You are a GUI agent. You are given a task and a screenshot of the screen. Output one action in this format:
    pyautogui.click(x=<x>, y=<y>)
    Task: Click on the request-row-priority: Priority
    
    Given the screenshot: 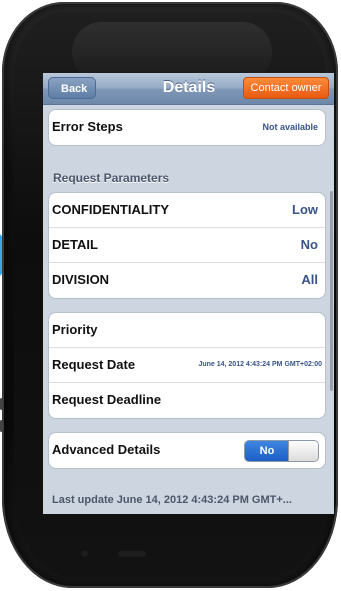 What is the action you would take?
    pyautogui.click(x=187, y=330)
    